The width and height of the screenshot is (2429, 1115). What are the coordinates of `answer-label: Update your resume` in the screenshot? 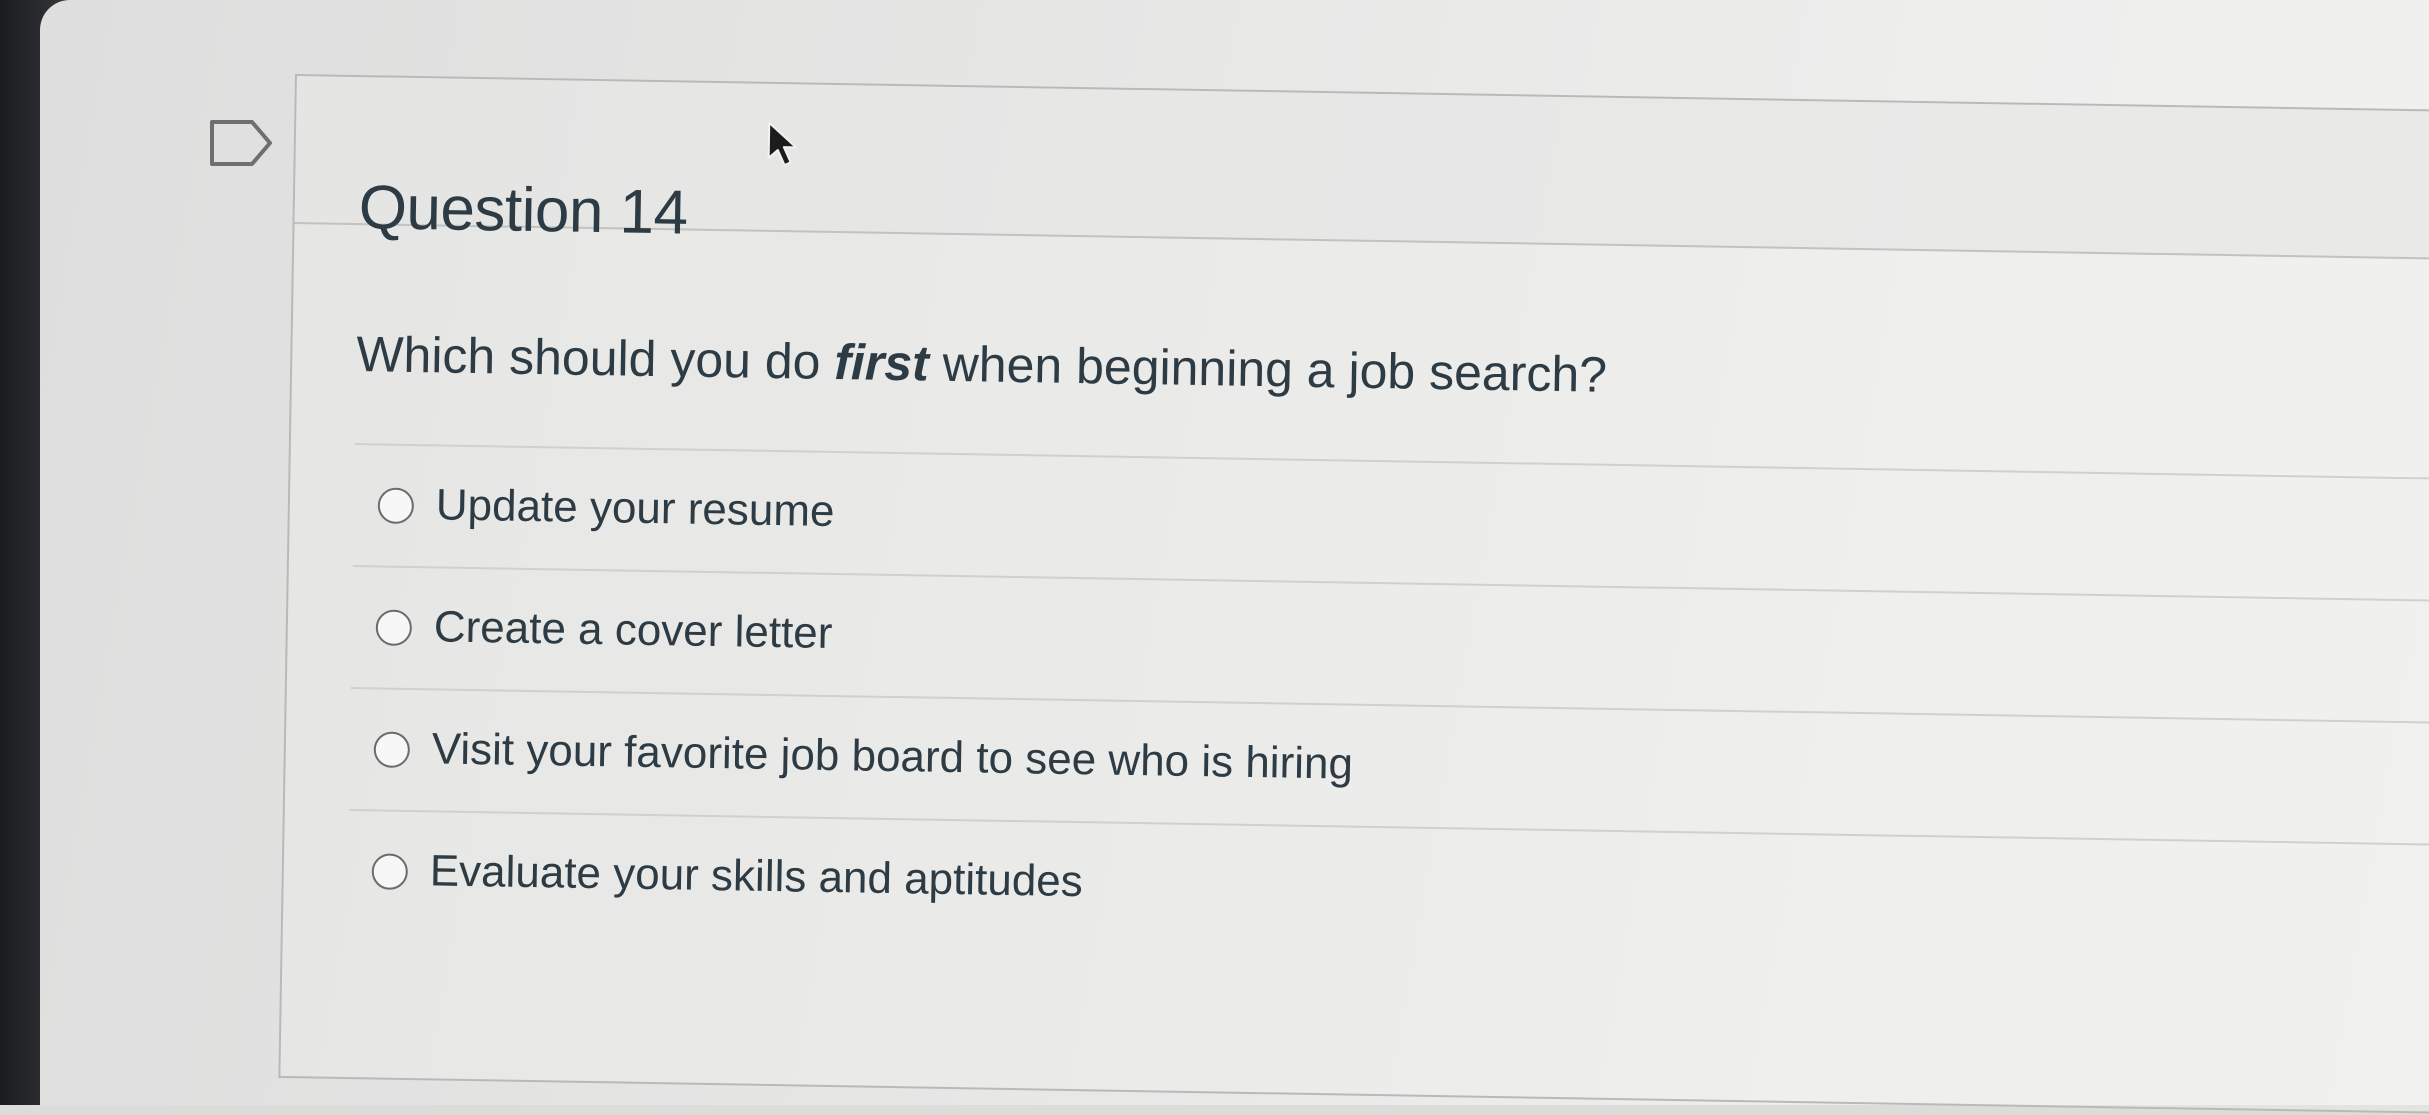 It's located at (634, 508).